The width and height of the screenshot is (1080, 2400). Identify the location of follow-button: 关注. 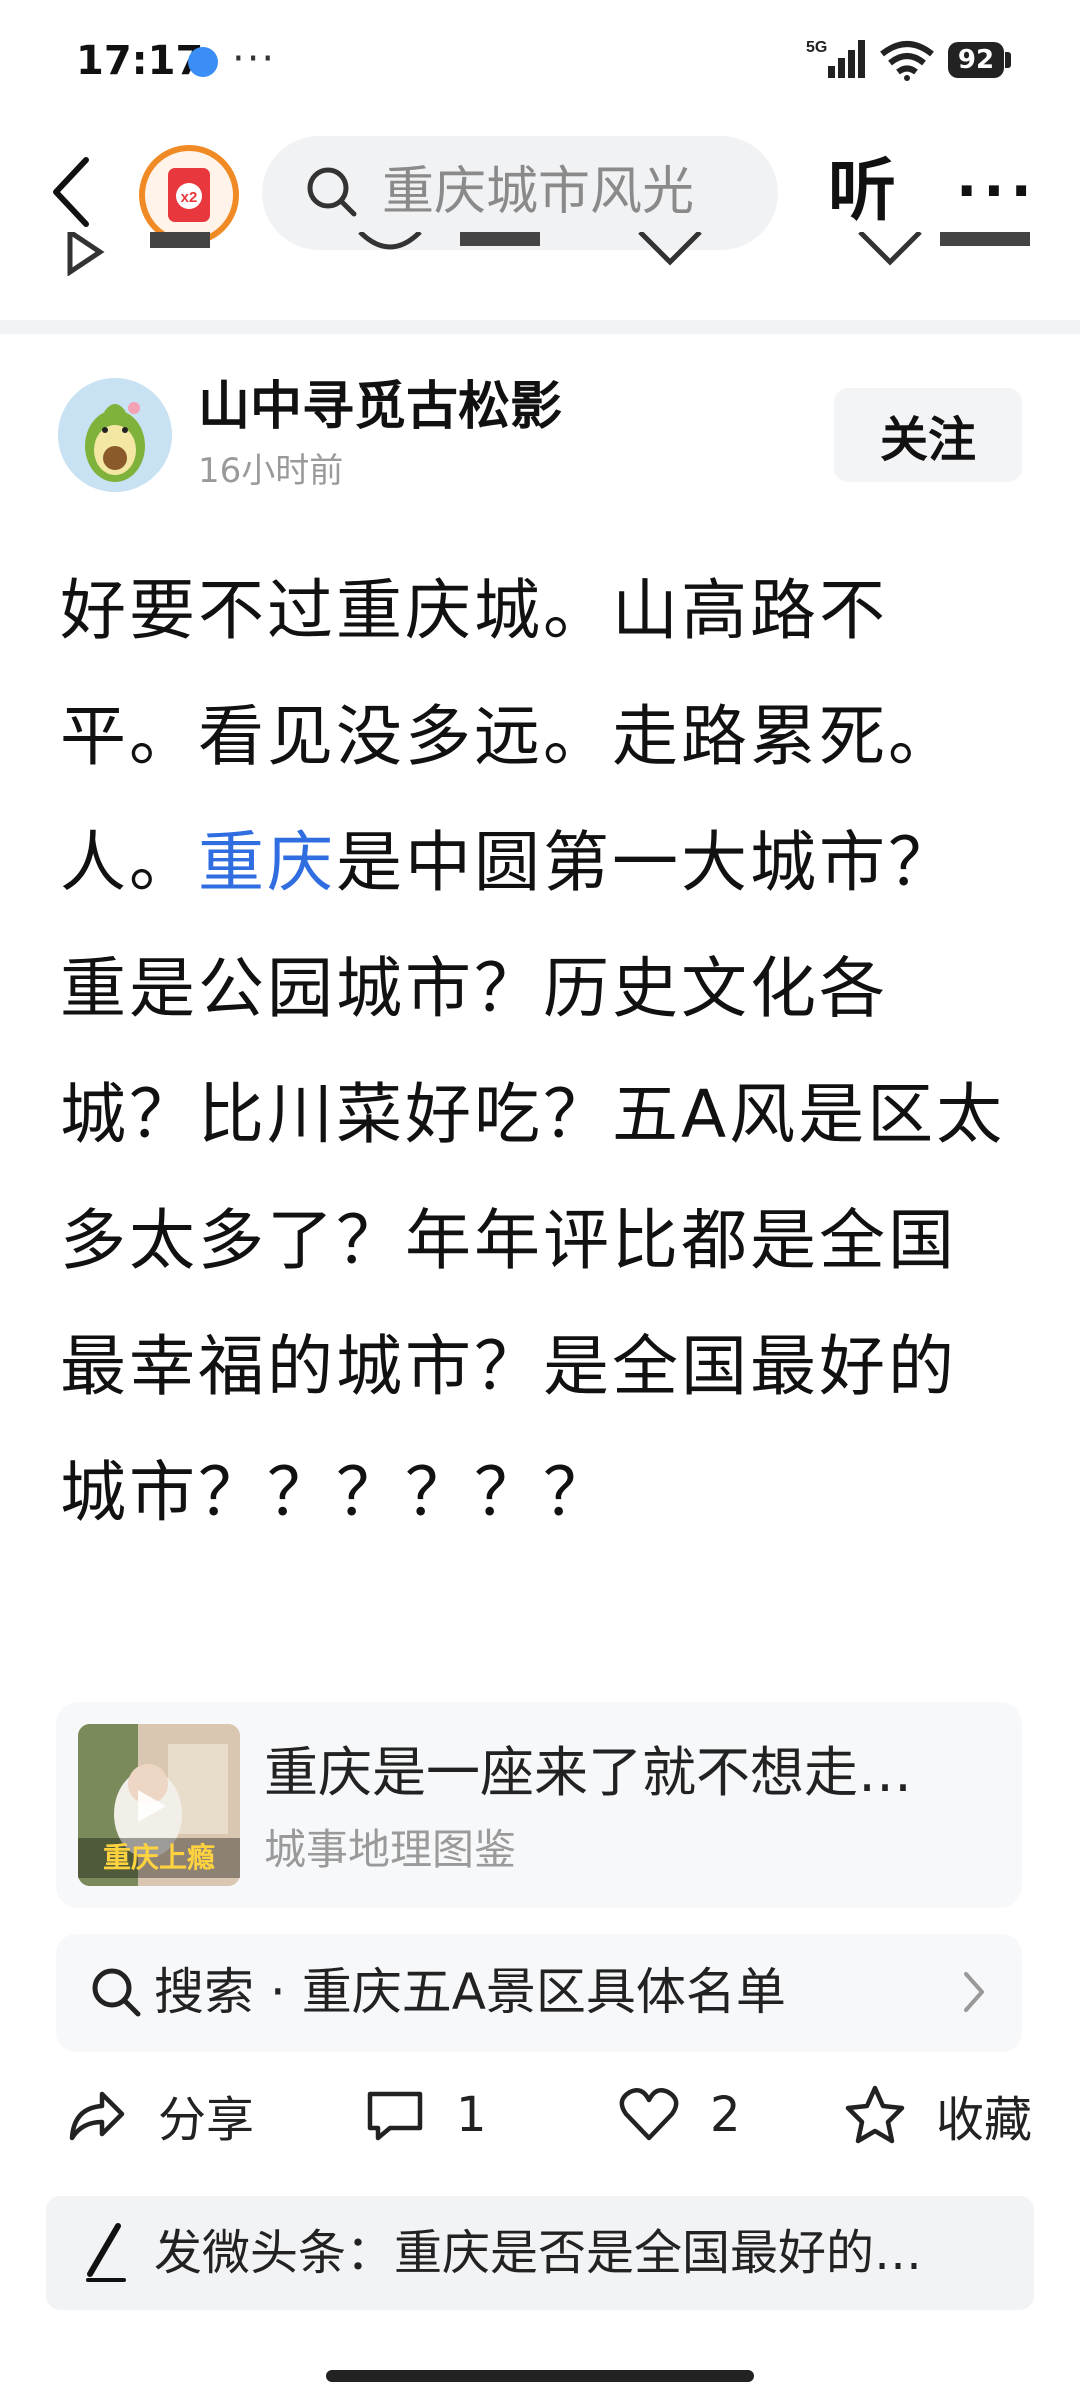
(928, 435).